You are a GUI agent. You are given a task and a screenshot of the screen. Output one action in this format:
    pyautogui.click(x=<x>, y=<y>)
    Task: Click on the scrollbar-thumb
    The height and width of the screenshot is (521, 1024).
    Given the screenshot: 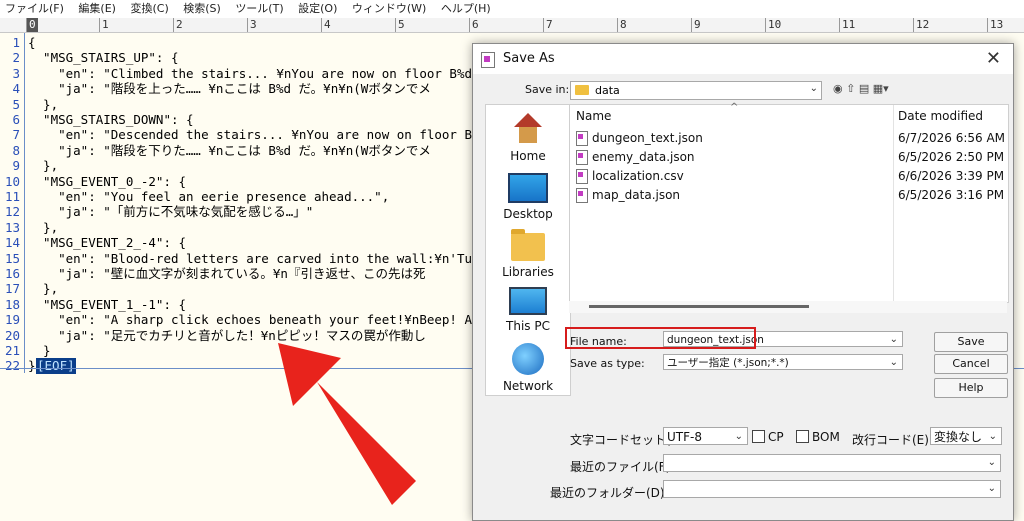 What is the action you would take?
    pyautogui.click(x=699, y=306)
    